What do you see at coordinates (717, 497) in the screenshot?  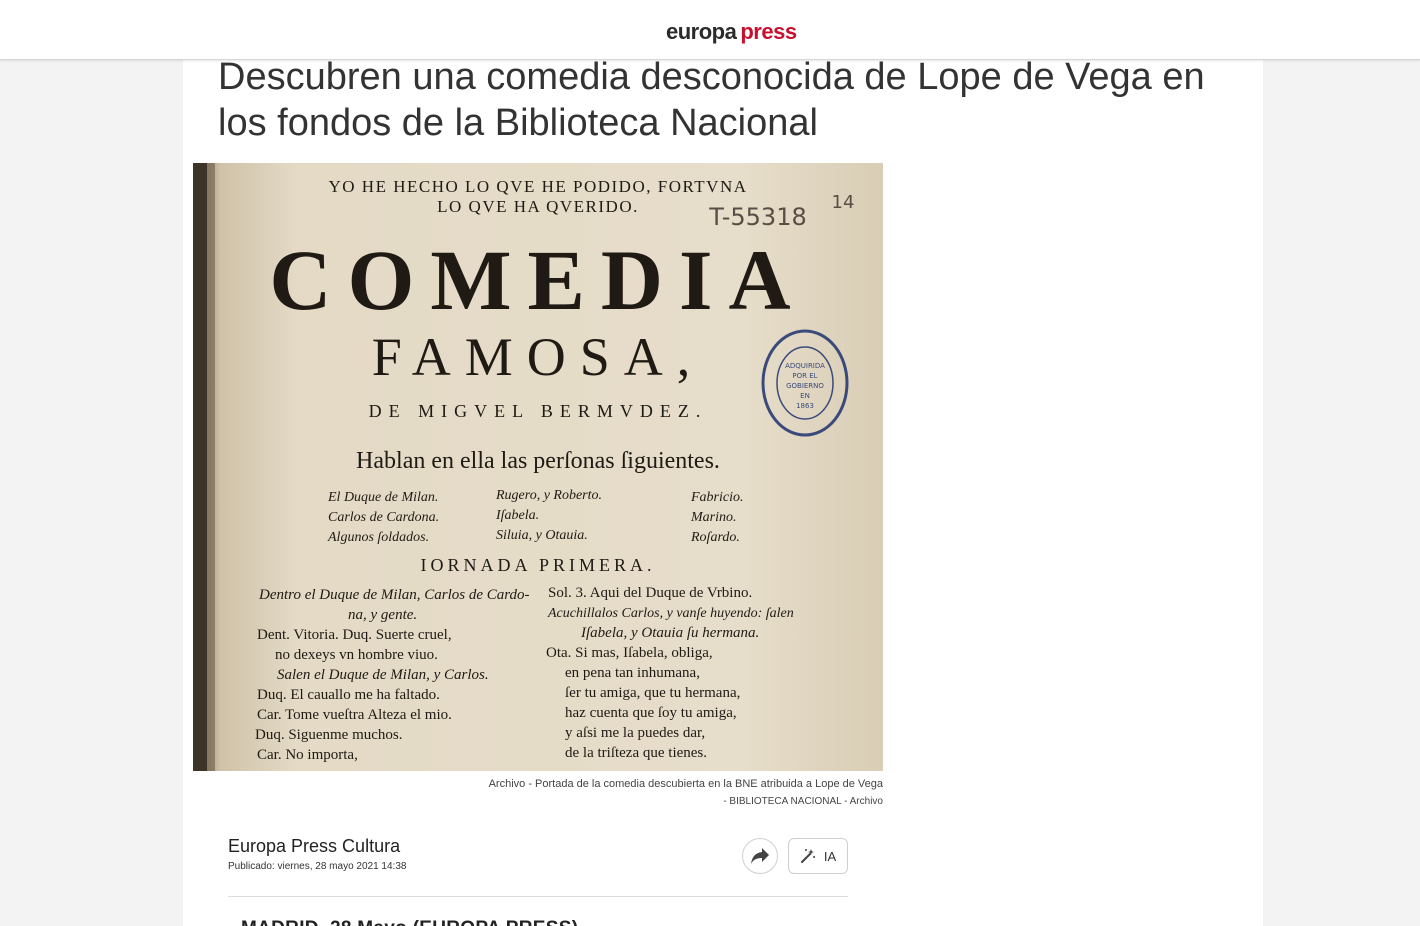 I see `char-1-3: Fabricio.` at bounding box center [717, 497].